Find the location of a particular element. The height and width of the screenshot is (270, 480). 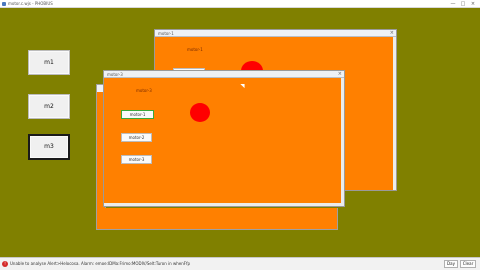

motor-2-button: motor-2 is located at coordinates (136, 137).